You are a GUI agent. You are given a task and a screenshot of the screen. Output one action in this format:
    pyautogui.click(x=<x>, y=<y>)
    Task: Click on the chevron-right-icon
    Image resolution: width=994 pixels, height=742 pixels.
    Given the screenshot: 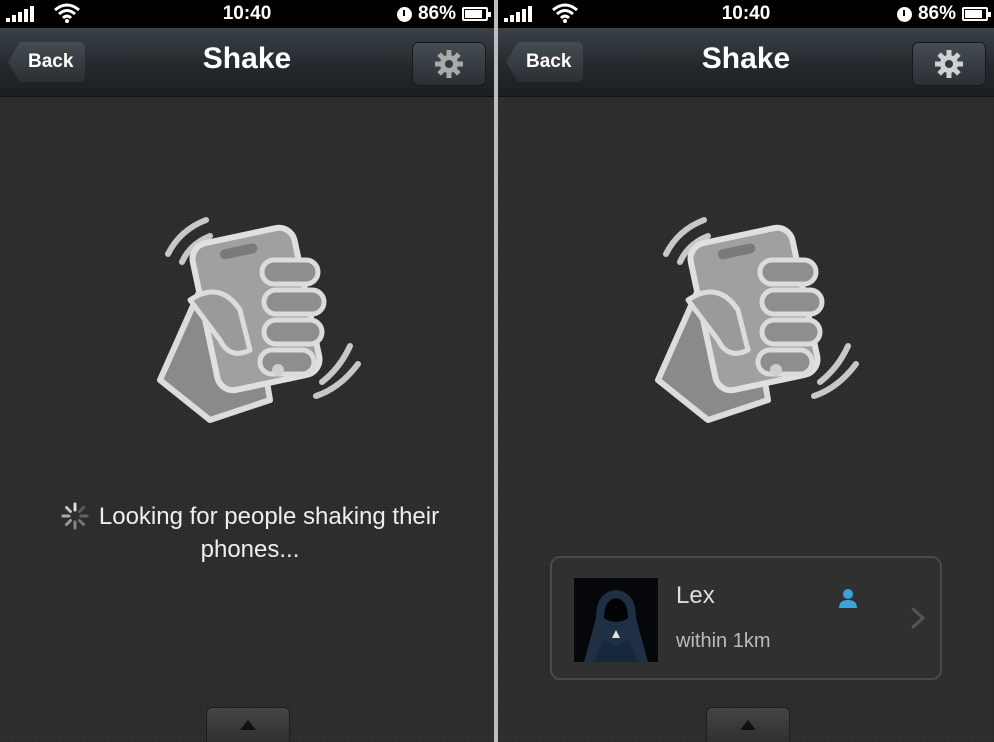 What is the action you would take?
    pyautogui.click(x=918, y=618)
    